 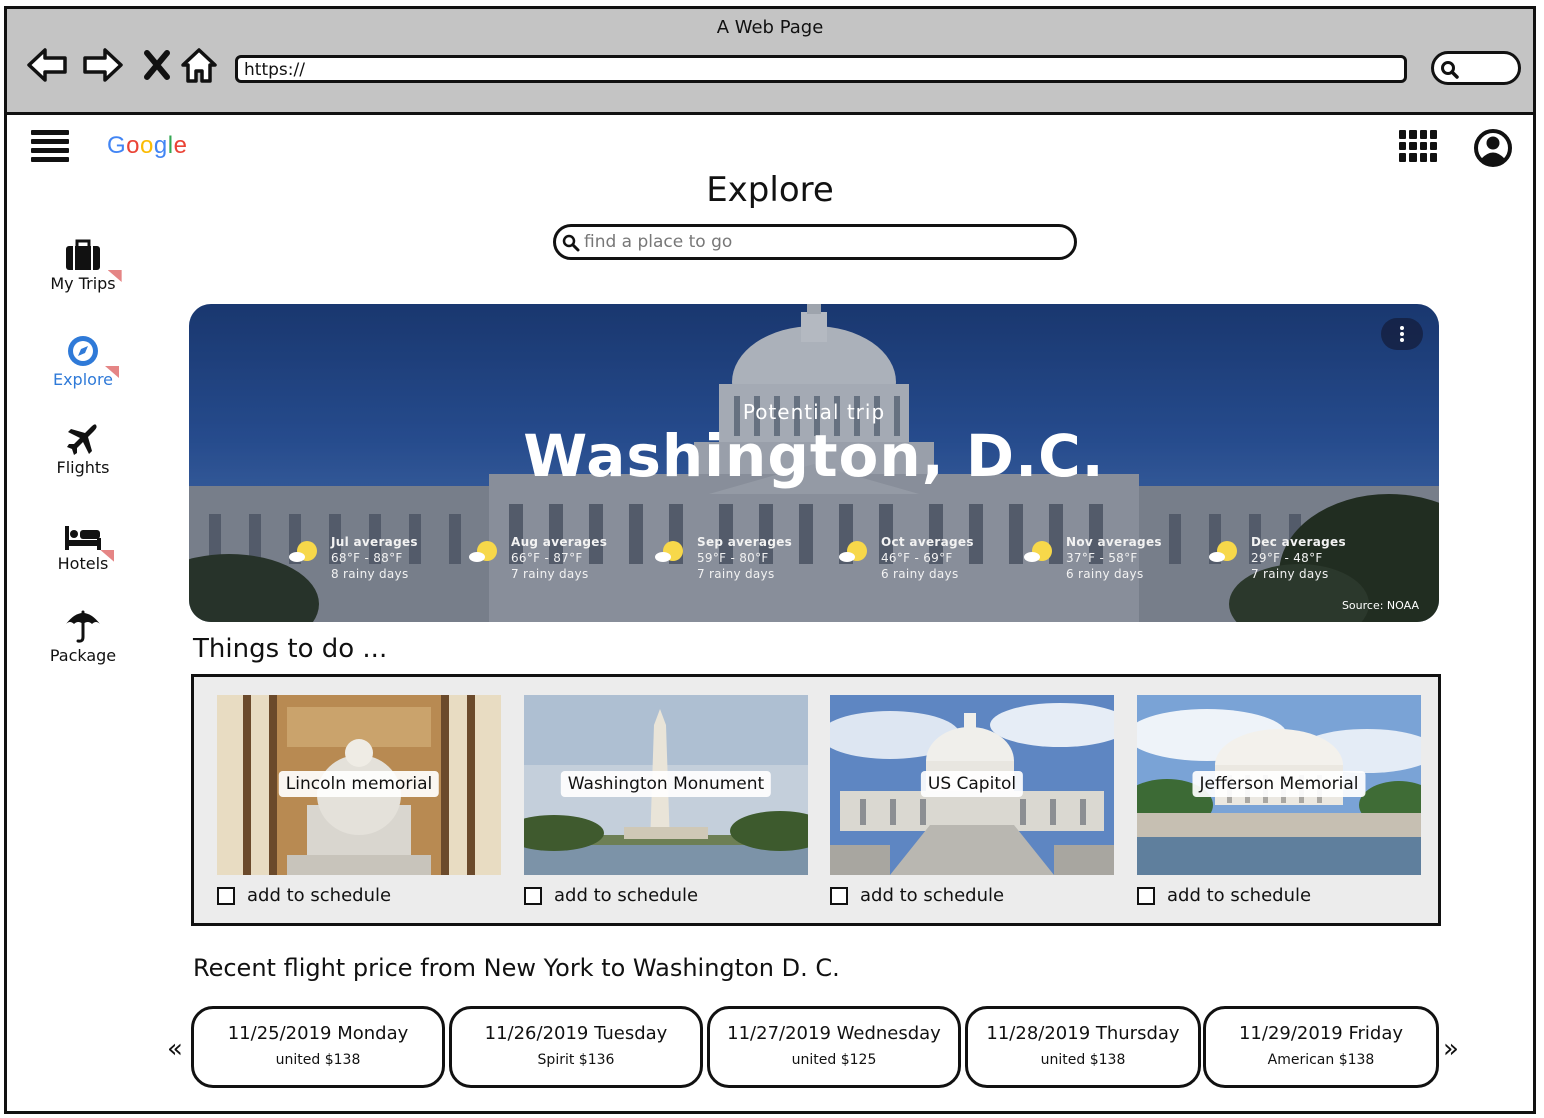 I want to click on flight-price-card: 11/25/2019 Monday united $138, so click(x=318, y=1047).